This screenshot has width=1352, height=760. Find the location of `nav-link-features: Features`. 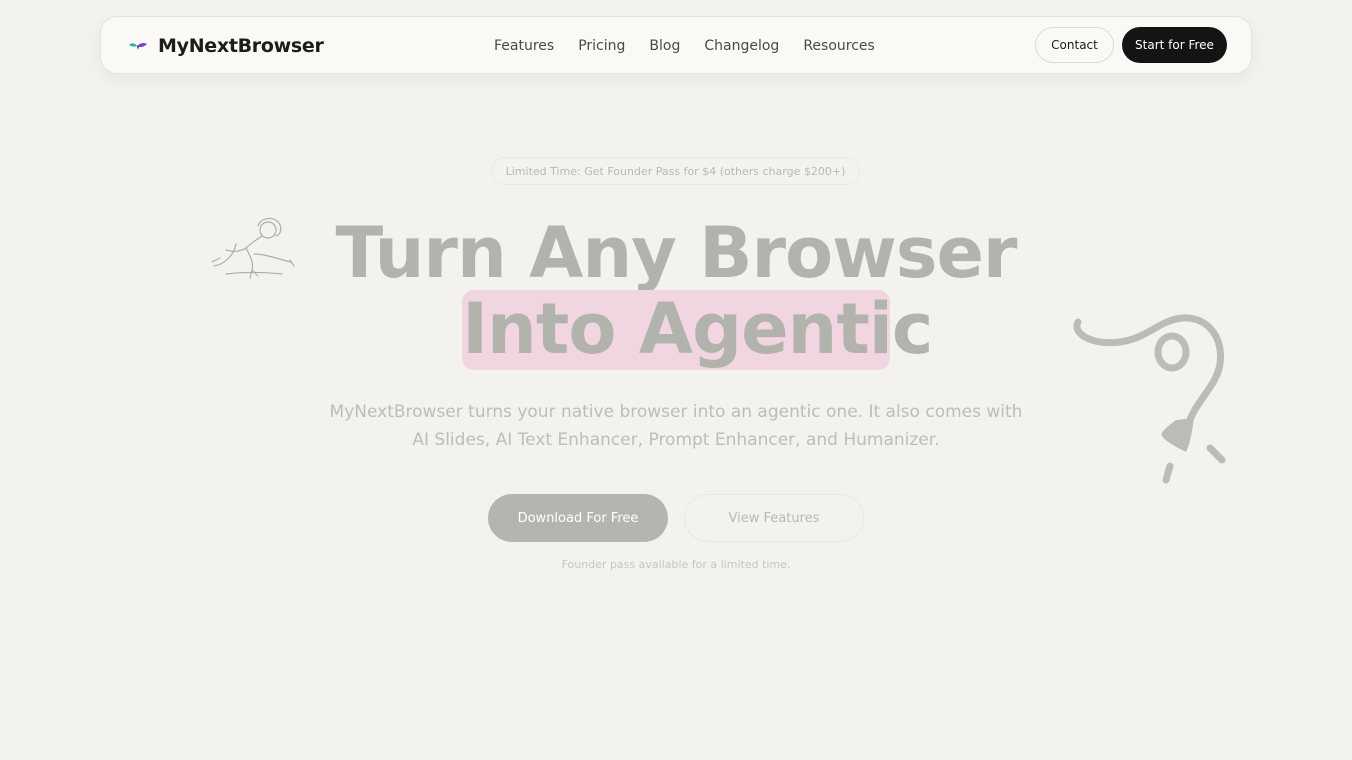

nav-link-features: Features is located at coordinates (524, 46).